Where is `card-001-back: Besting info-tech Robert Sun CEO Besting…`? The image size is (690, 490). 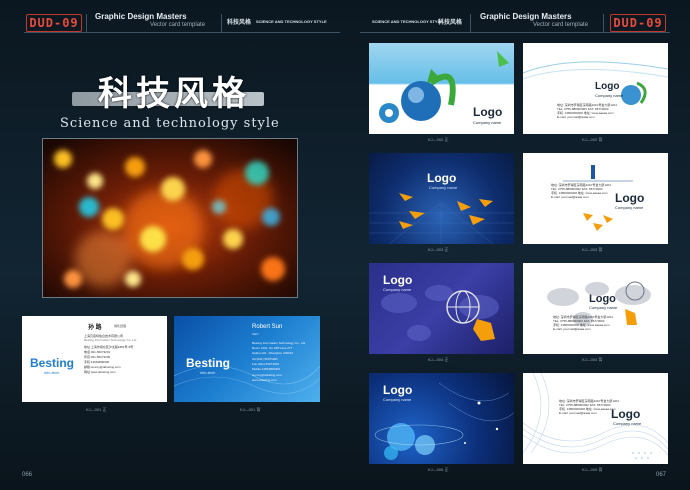 card-001-back: Besting info-tech Robert Sun CEO Besting… is located at coordinates (247, 359).